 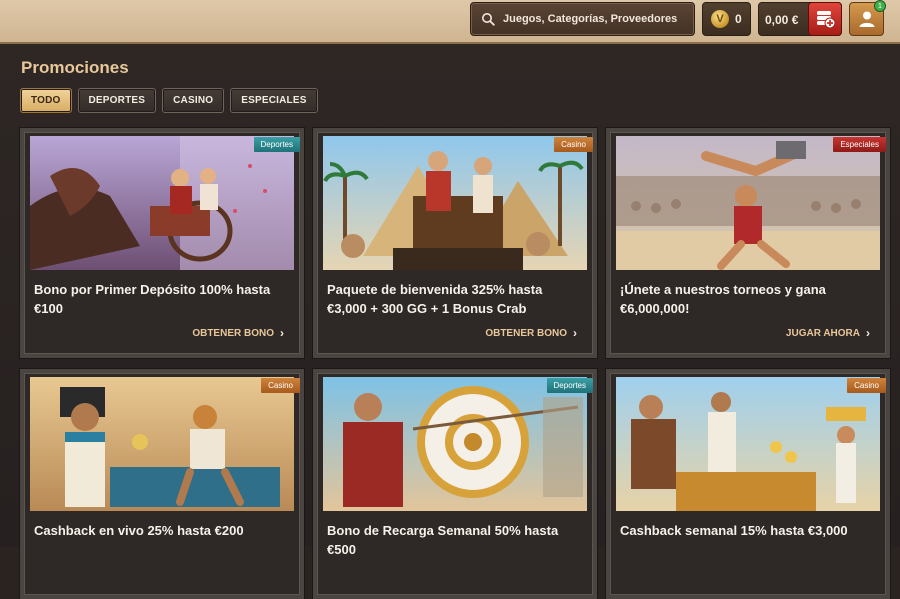 I want to click on search-box: Juegos, Categorías, Proveedores, so click(x=582, y=19).